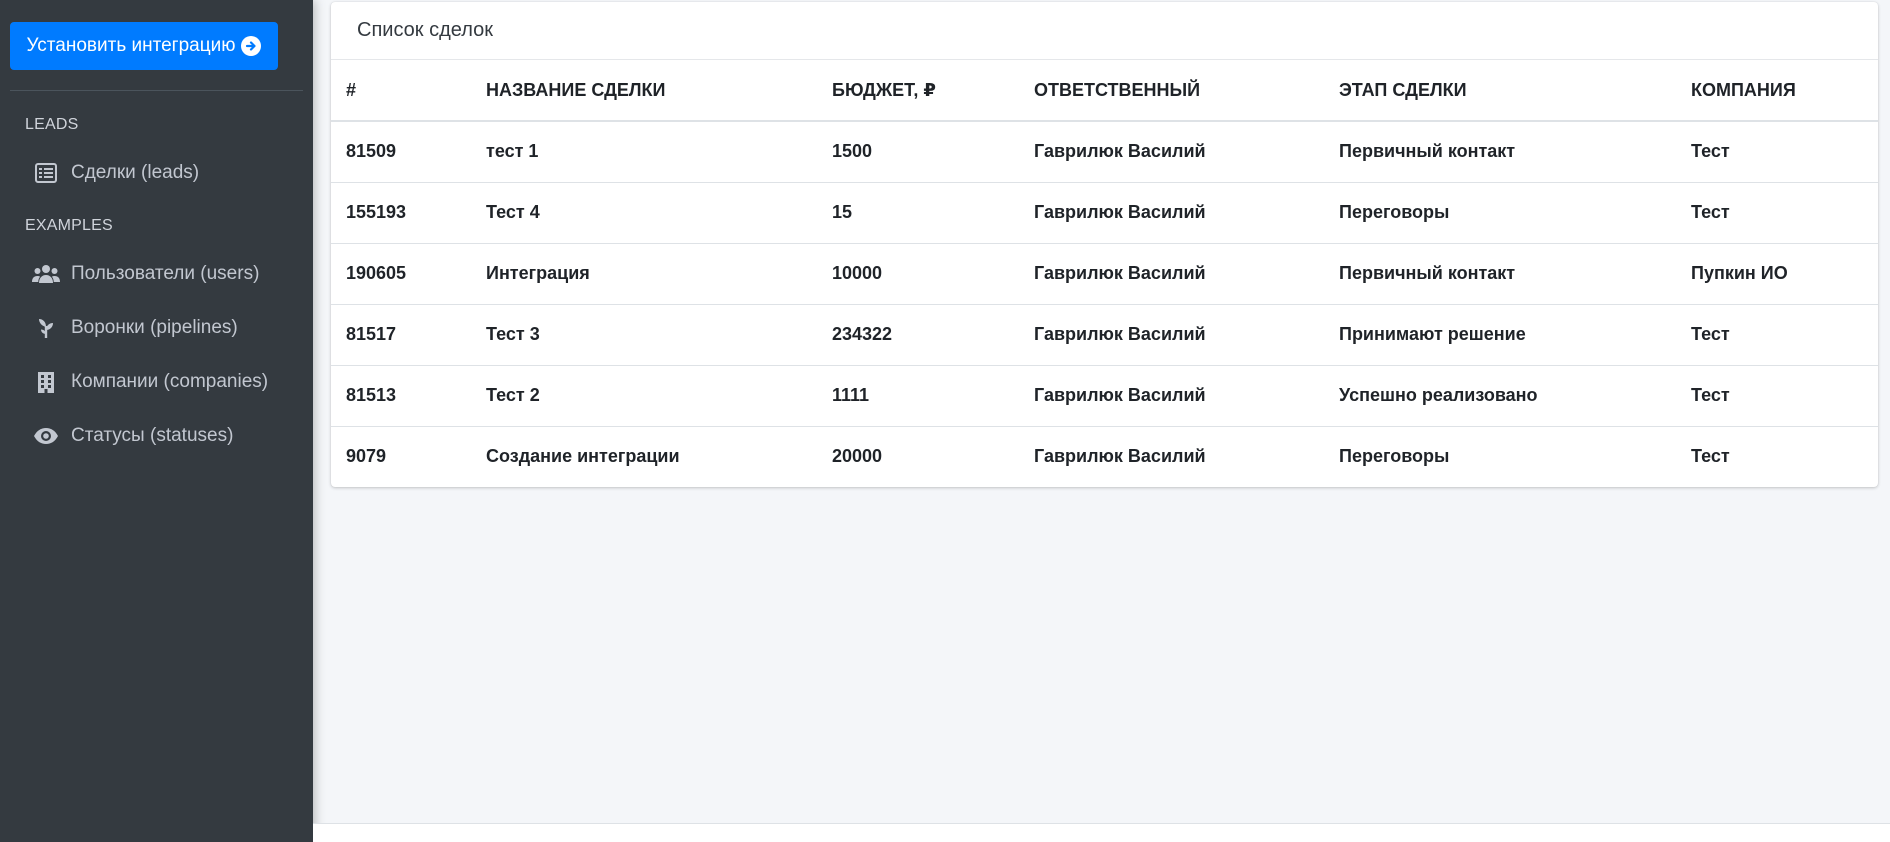 The width and height of the screenshot is (1890, 842). What do you see at coordinates (1104, 31) in the screenshot?
I see `card-title: Список сделок` at bounding box center [1104, 31].